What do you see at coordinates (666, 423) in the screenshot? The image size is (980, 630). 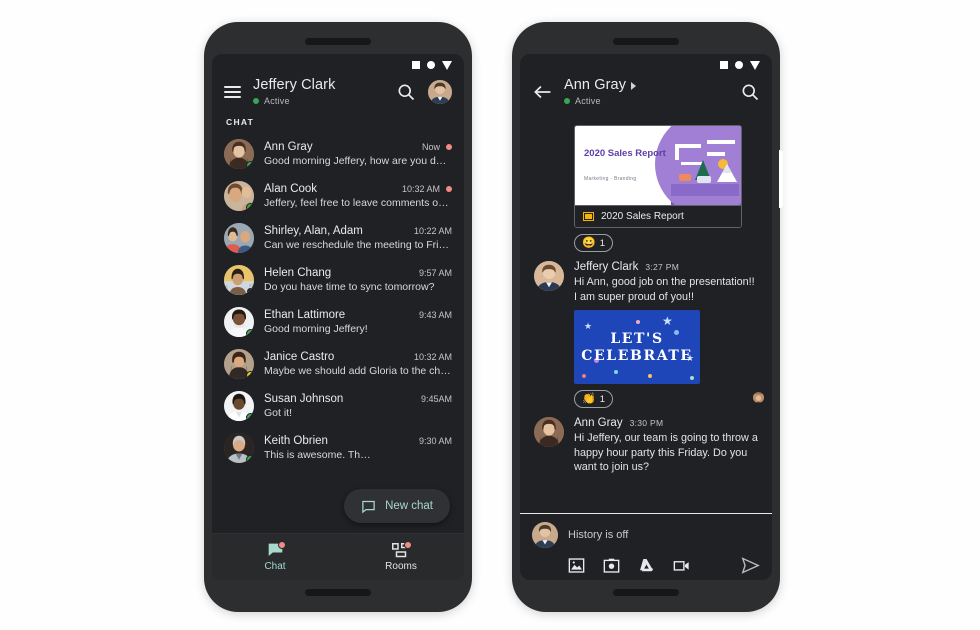 I see `message-header: Ann Gray 3:30 PM` at bounding box center [666, 423].